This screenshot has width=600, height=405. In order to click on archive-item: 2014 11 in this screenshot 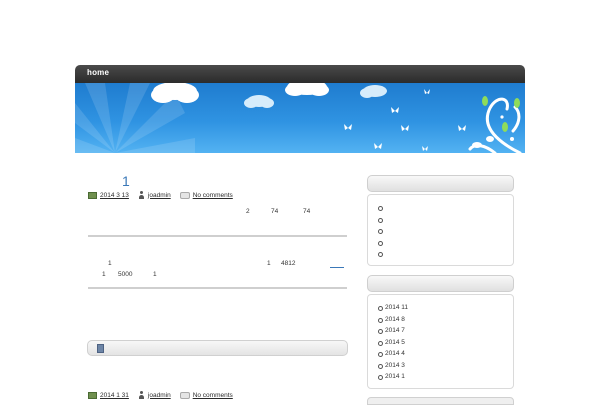, I will do `click(440, 308)`.